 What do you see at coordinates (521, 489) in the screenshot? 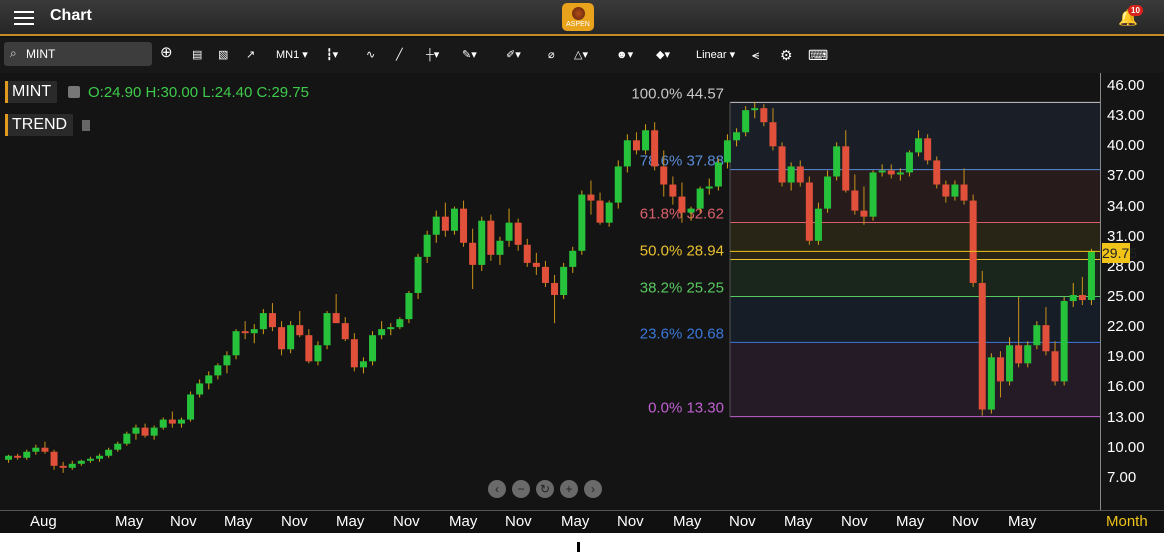
I see `zoom-out-icon: −` at bounding box center [521, 489].